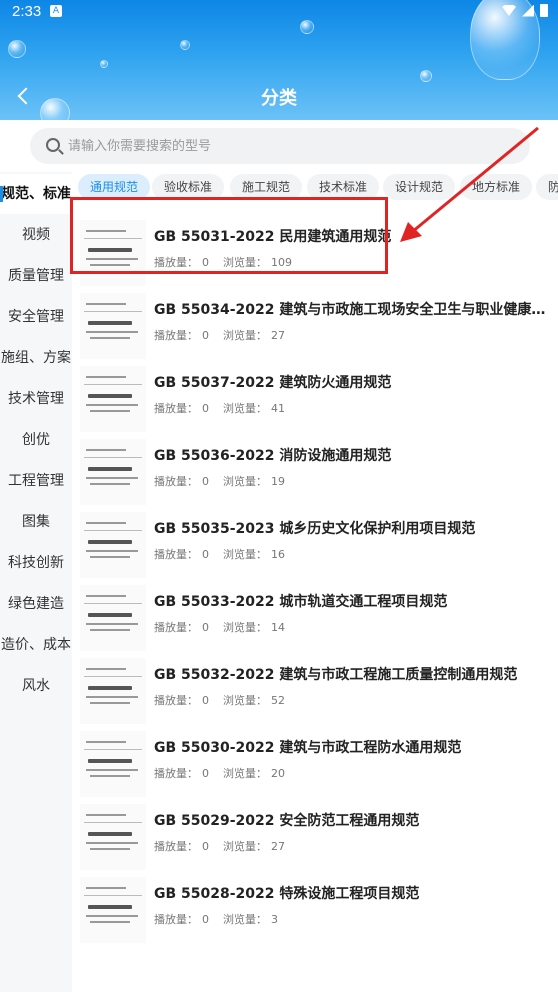 This screenshot has width=558, height=992. What do you see at coordinates (36, 440) in the screenshot?
I see `sidebar-item: 创优` at bounding box center [36, 440].